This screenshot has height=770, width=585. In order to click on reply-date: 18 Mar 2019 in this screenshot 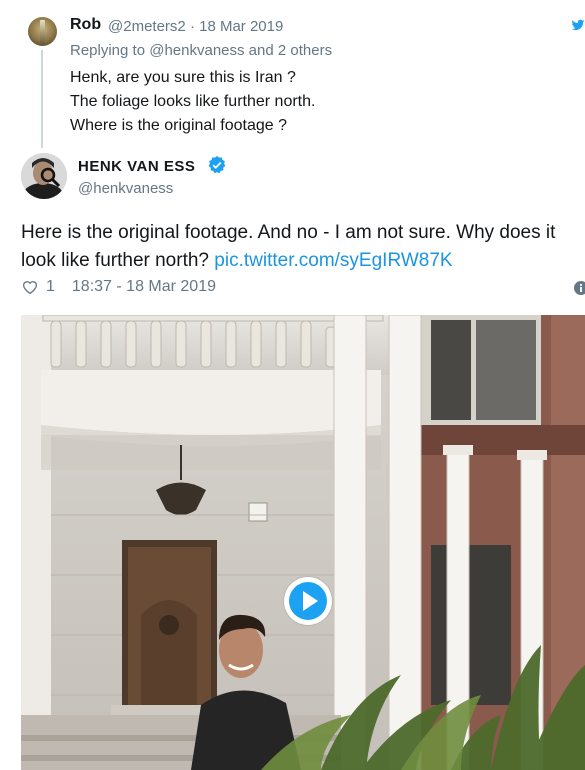, I will do `click(241, 26)`.